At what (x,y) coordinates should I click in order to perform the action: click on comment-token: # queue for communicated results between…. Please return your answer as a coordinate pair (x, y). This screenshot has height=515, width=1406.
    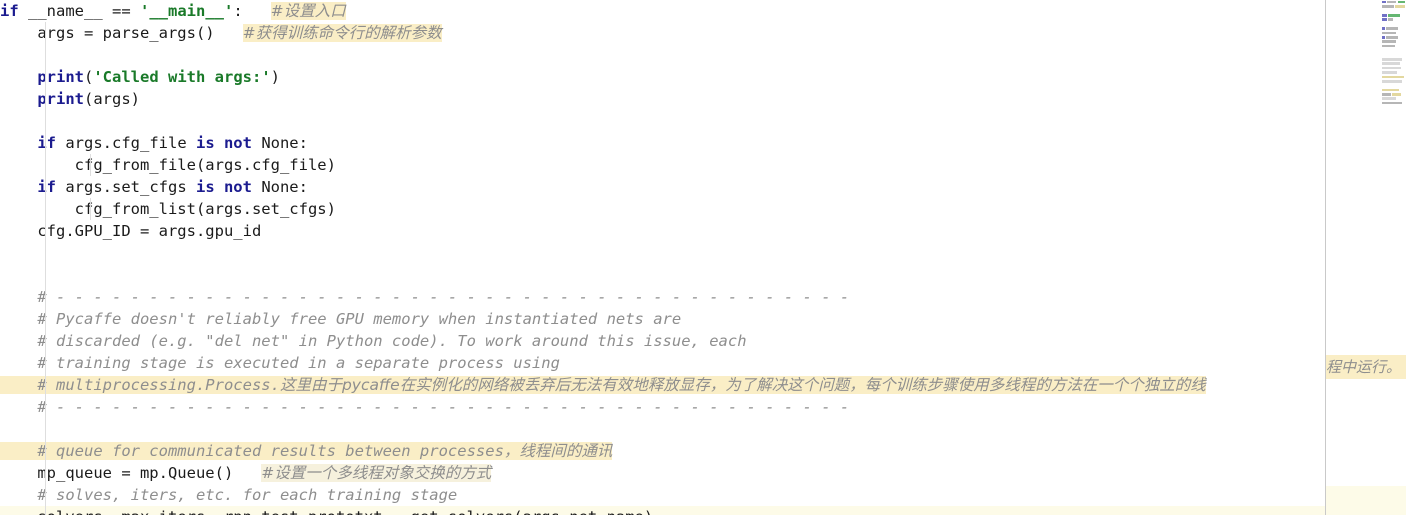
    Looking at the image, I should click on (252, 451).